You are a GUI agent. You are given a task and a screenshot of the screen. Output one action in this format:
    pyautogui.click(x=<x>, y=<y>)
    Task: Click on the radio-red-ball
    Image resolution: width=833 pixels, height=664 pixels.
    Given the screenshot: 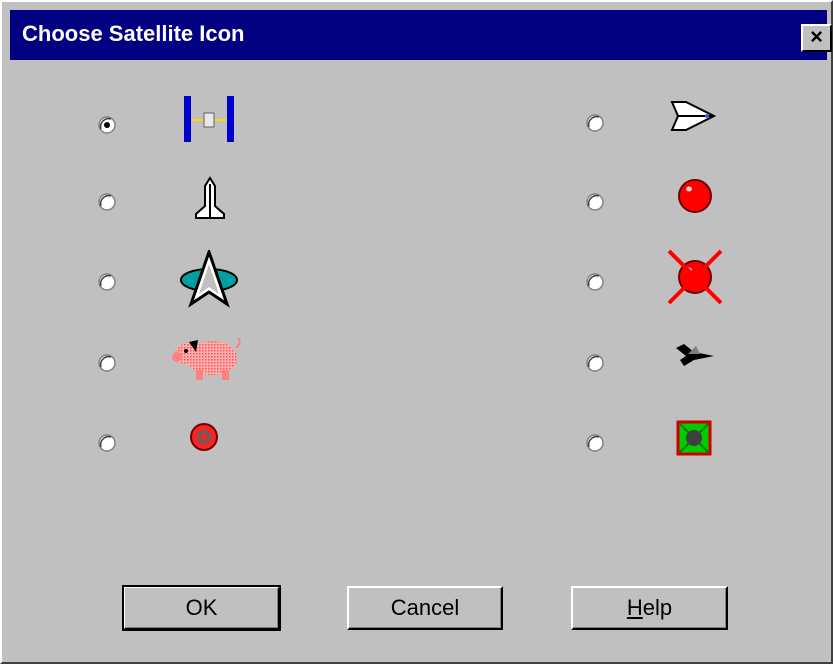 What is the action you would take?
    pyautogui.click(x=595, y=202)
    